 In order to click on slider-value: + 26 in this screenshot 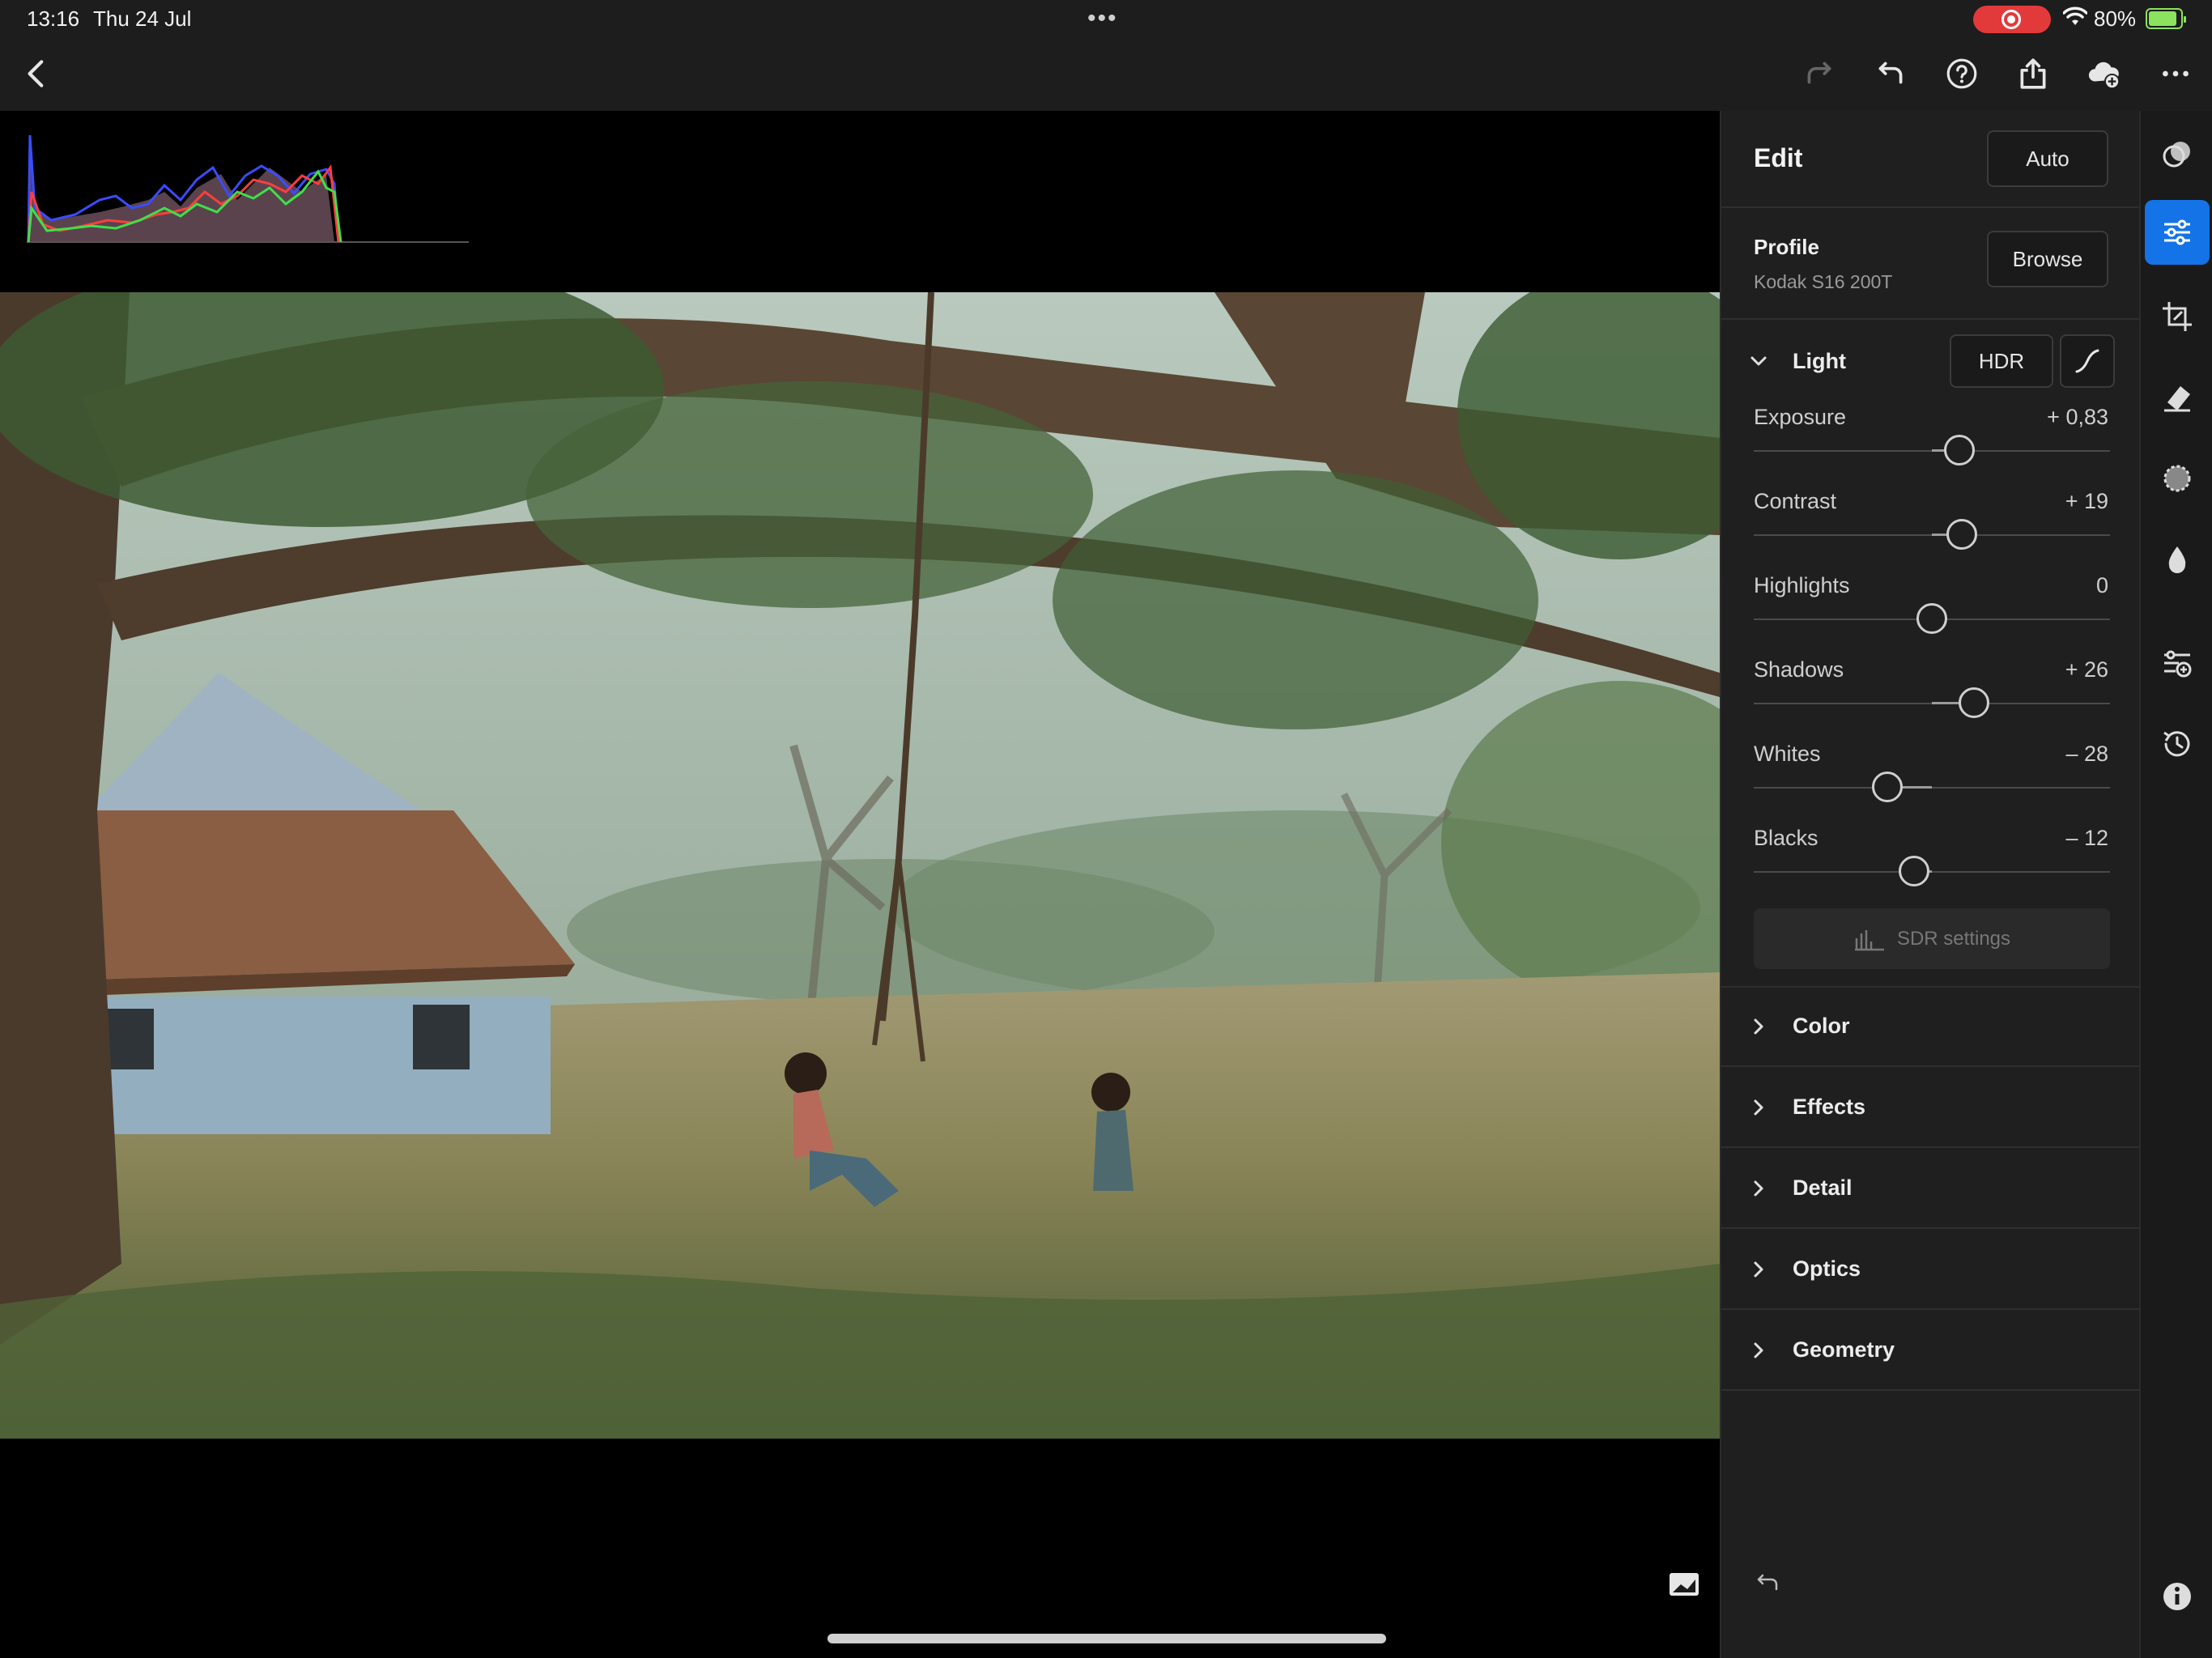, I will do `click(2086, 669)`.